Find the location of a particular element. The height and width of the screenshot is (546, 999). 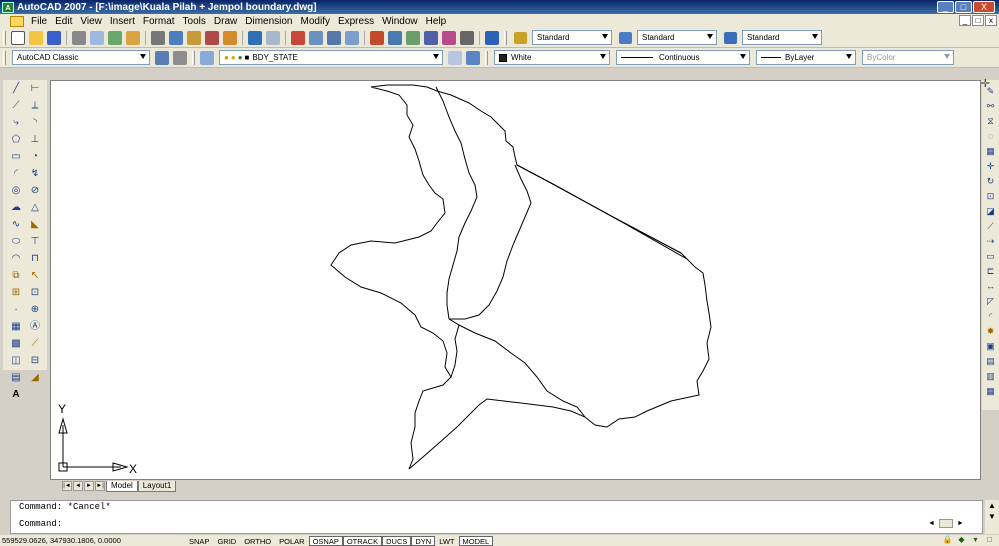

quick-leader-icon: ↖ is located at coordinates (35, 276).